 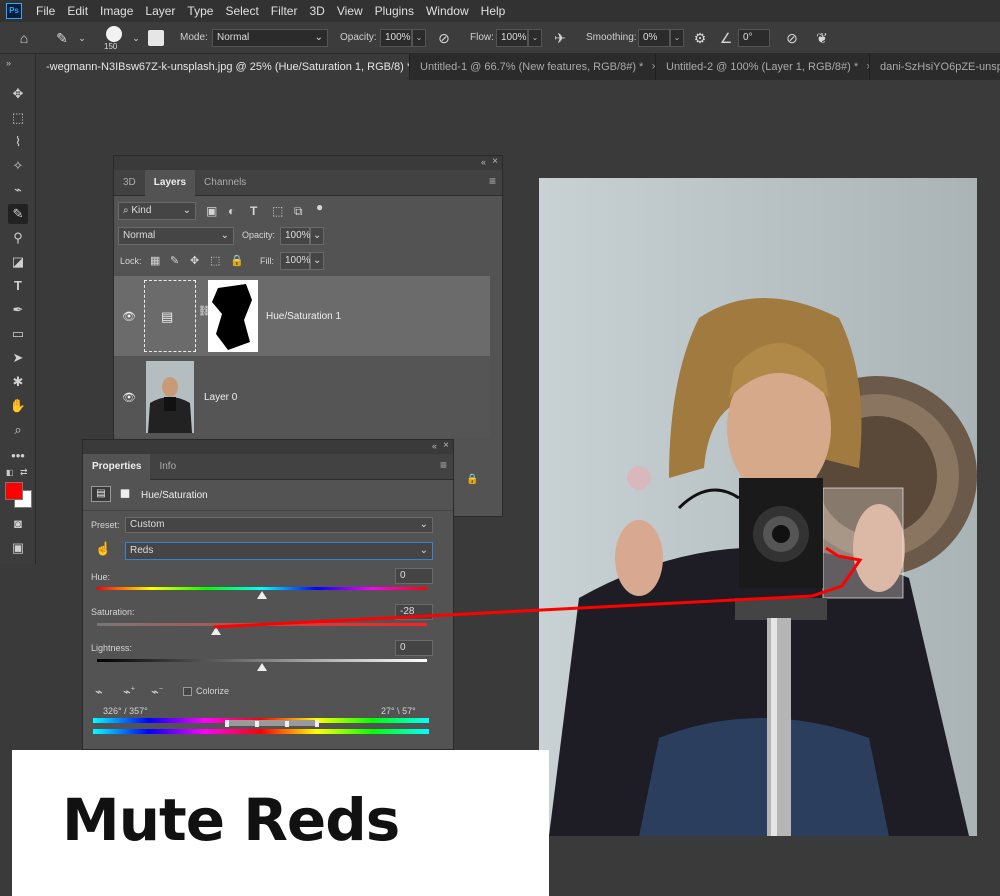 What do you see at coordinates (538, 587) in the screenshot?
I see `annotation-arrow-path` at bounding box center [538, 587].